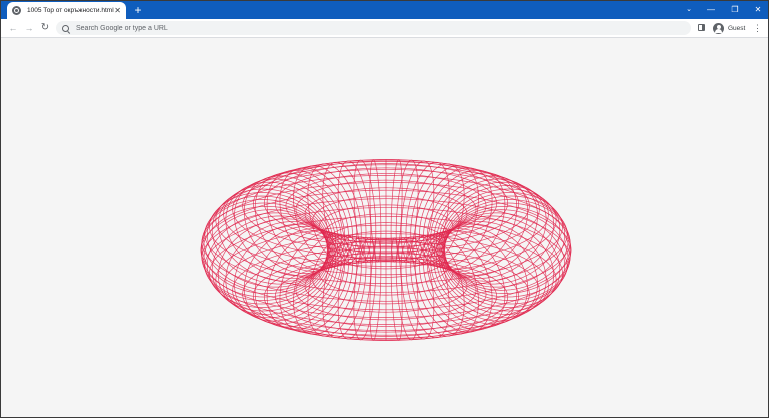  What do you see at coordinates (356, 28) in the screenshot?
I see `address-input` at bounding box center [356, 28].